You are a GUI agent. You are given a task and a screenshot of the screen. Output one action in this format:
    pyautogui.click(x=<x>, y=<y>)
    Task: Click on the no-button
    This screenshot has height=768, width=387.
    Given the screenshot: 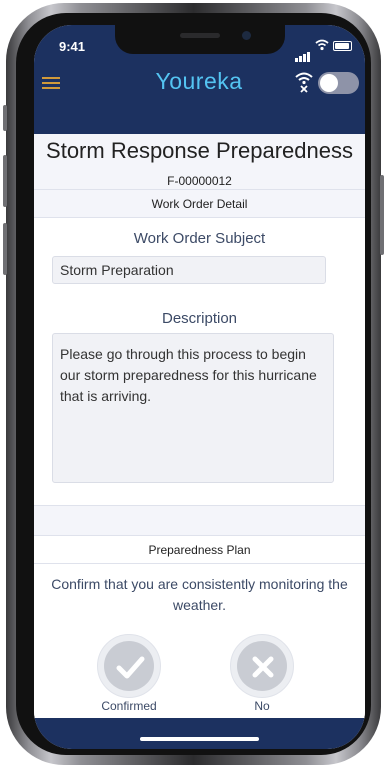 What is the action you would take?
    pyautogui.click(x=262, y=666)
    